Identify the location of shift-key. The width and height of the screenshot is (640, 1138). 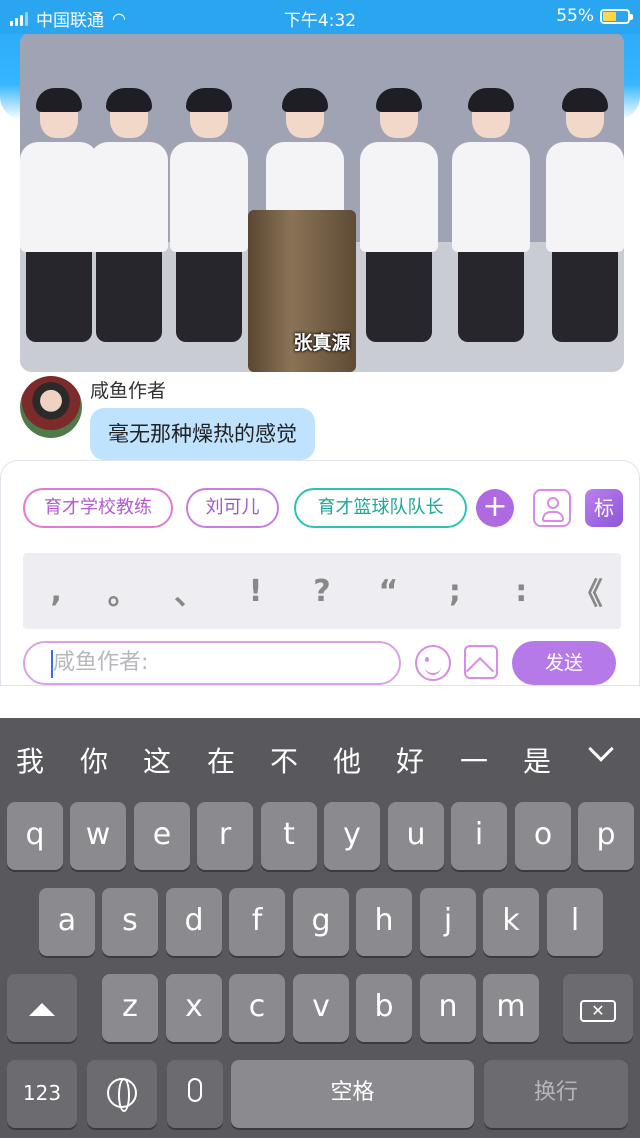
(42, 1008).